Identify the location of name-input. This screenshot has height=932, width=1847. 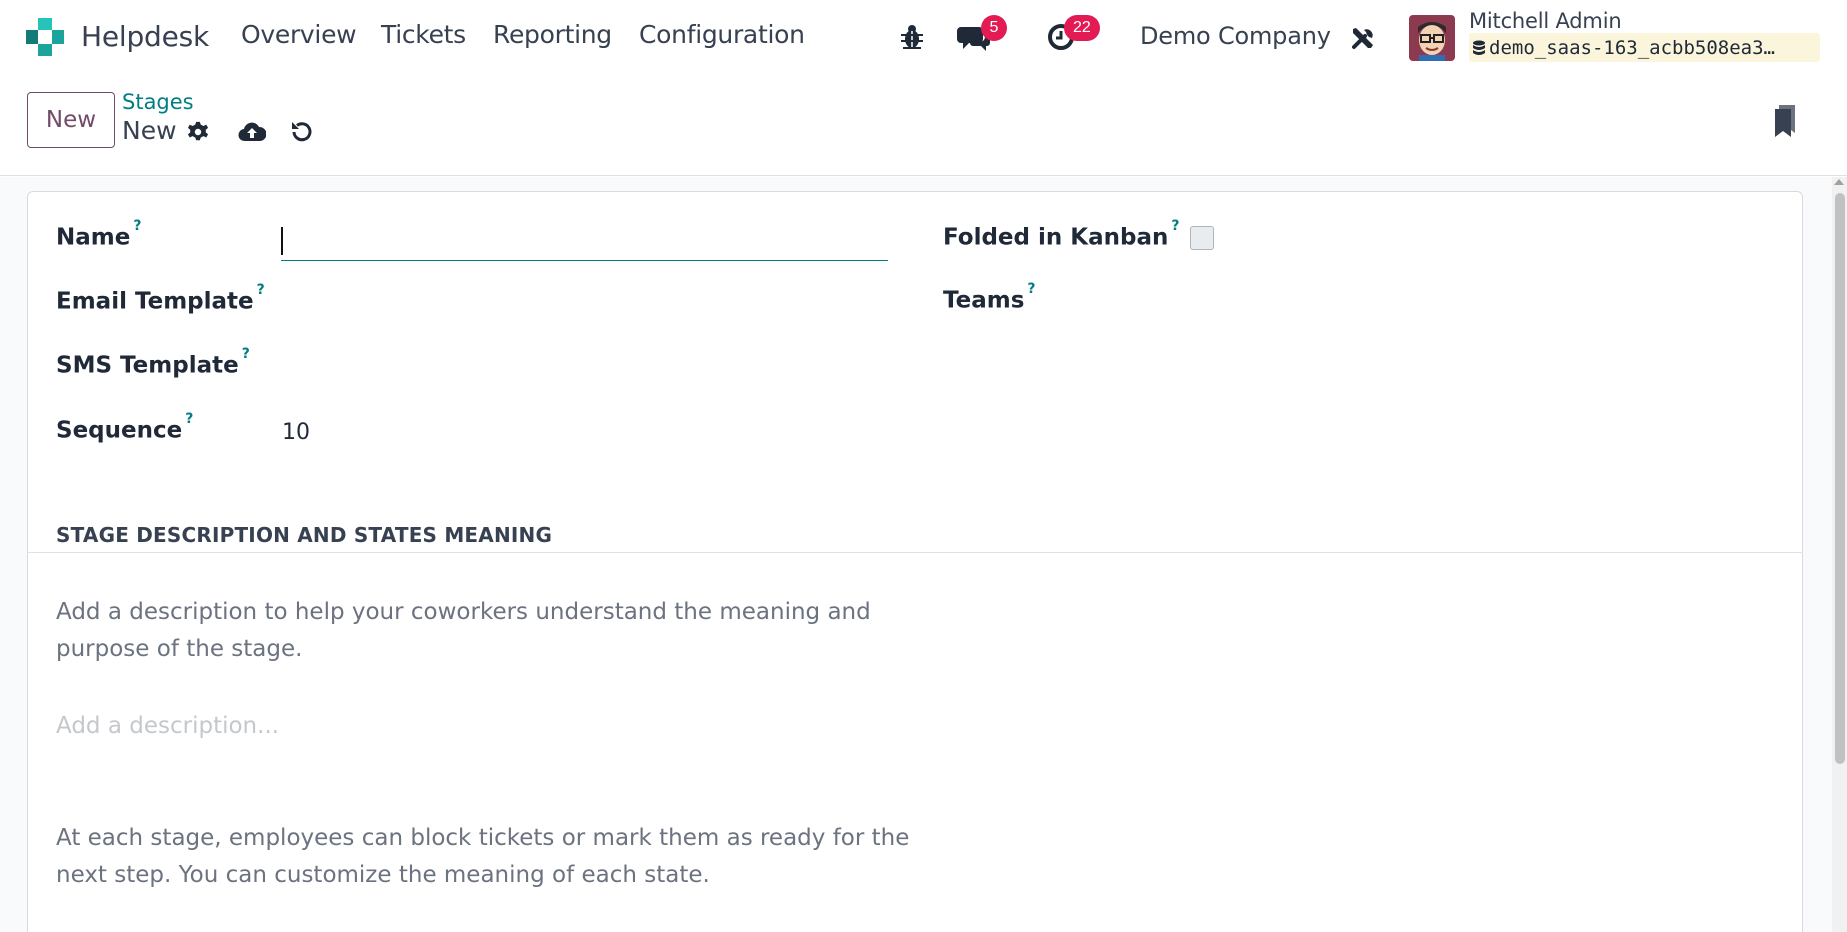
(584, 243).